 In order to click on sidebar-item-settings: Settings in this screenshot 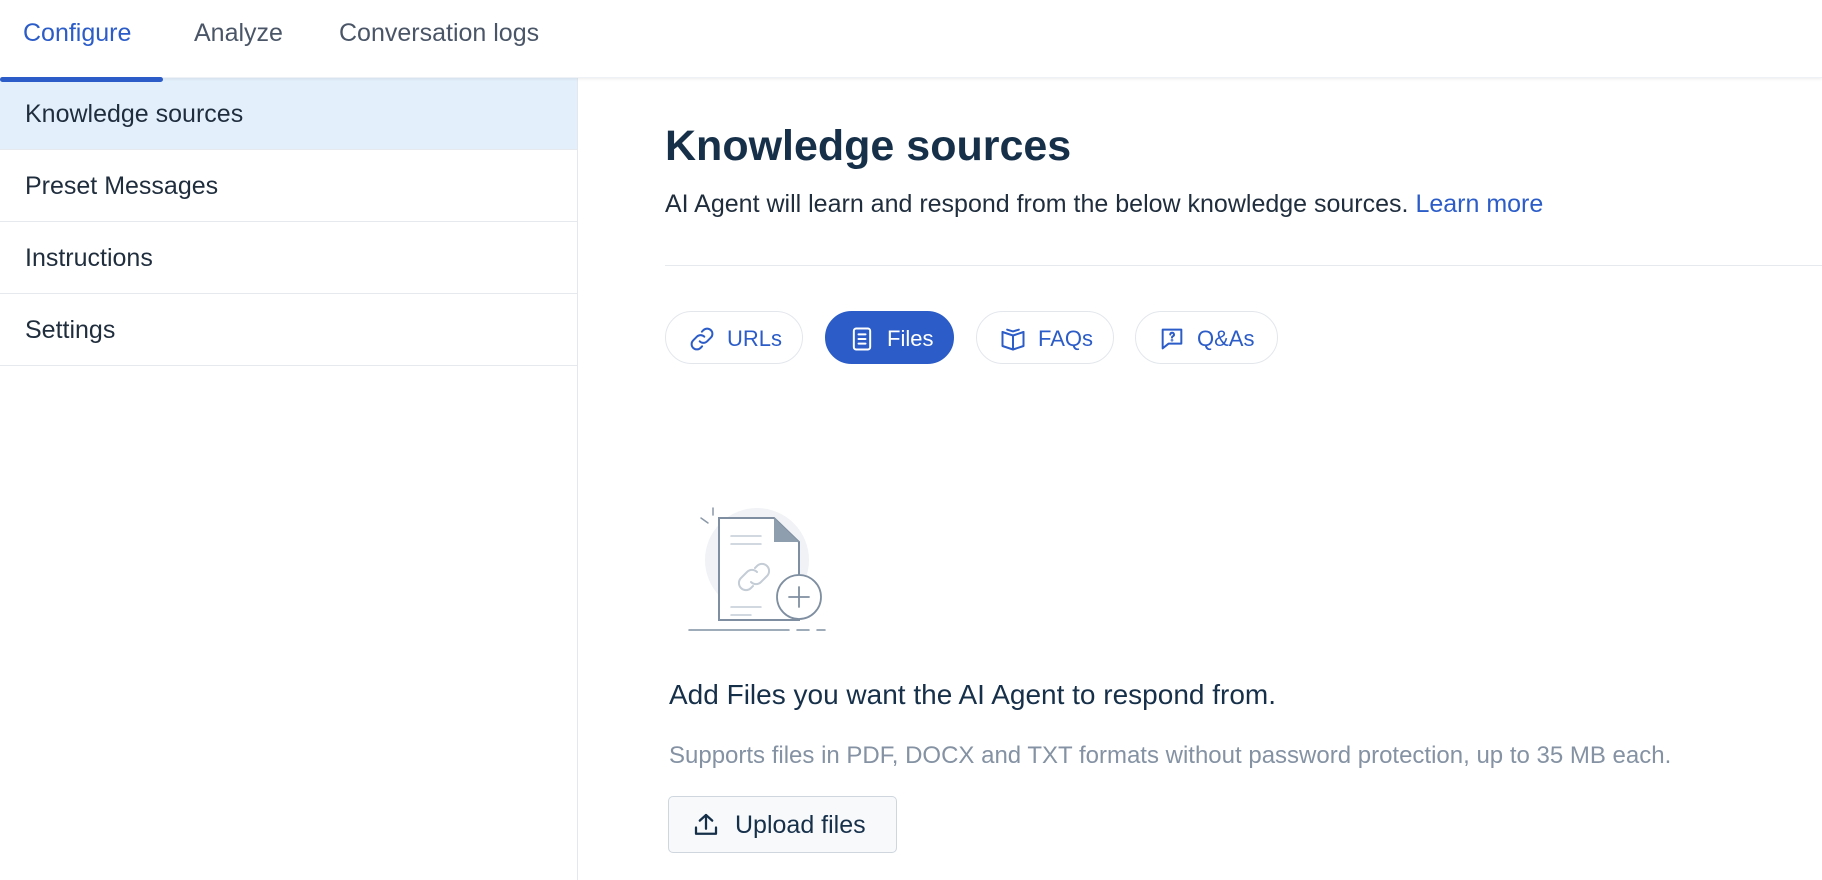, I will do `click(288, 330)`.